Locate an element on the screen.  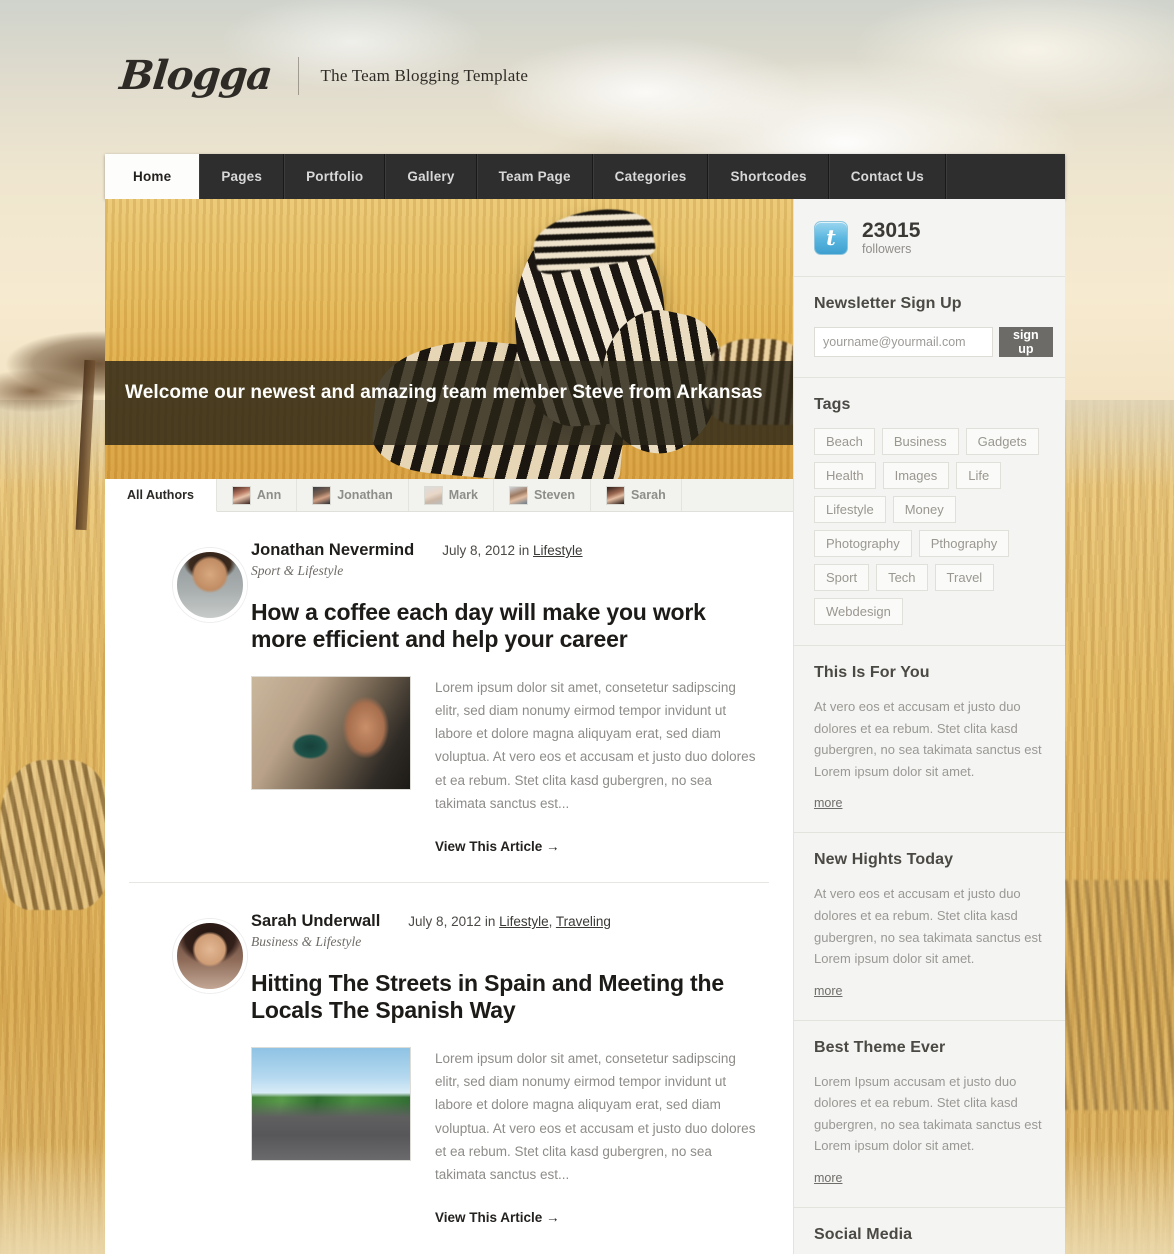
tag-item: Travel is located at coordinates (964, 578).